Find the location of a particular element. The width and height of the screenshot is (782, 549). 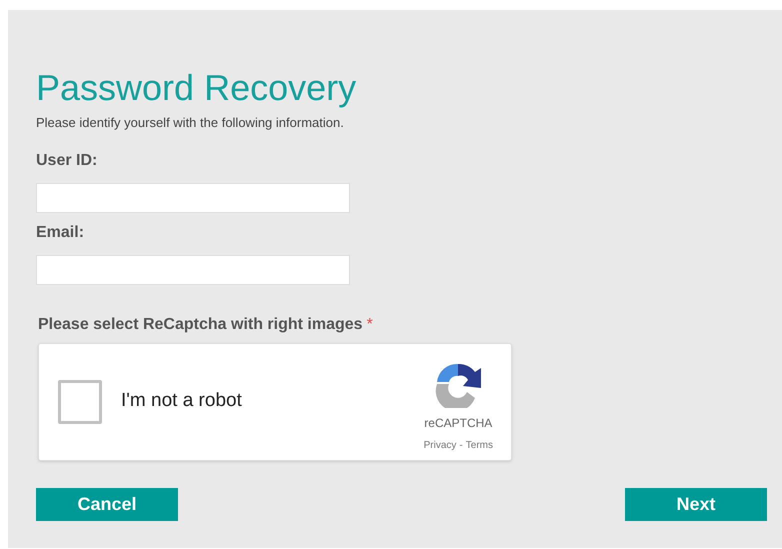

captcha-label: Please select ReCaptcha with right images is located at coordinates (200, 324).